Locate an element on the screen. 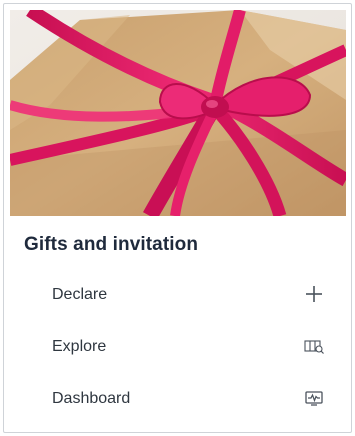 The image size is (355, 436). menu-item-declare: Declare is located at coordinates (177, 296).